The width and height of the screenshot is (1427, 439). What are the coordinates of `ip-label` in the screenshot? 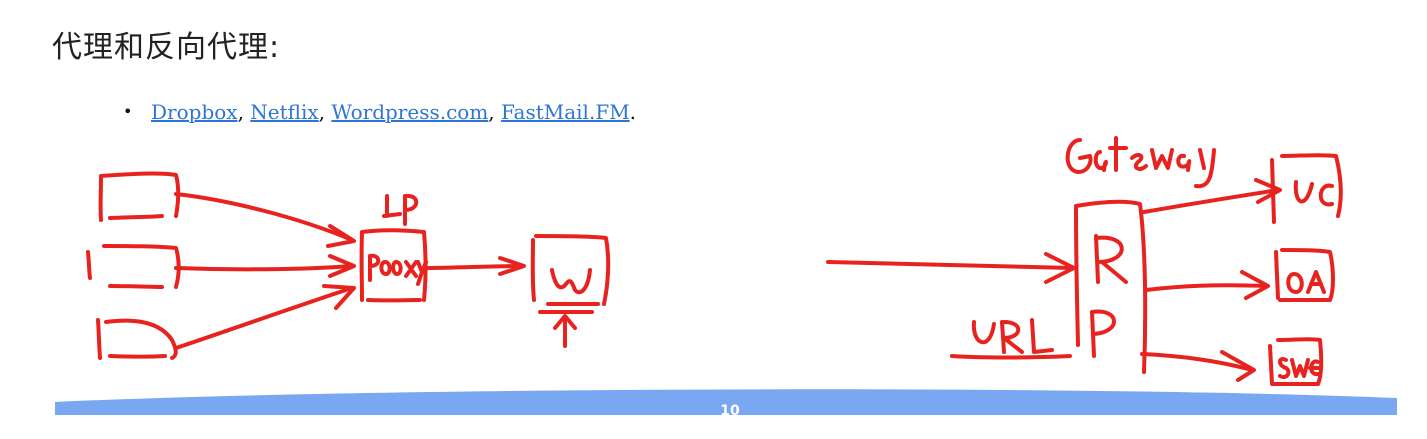 It's located at (400, 209).